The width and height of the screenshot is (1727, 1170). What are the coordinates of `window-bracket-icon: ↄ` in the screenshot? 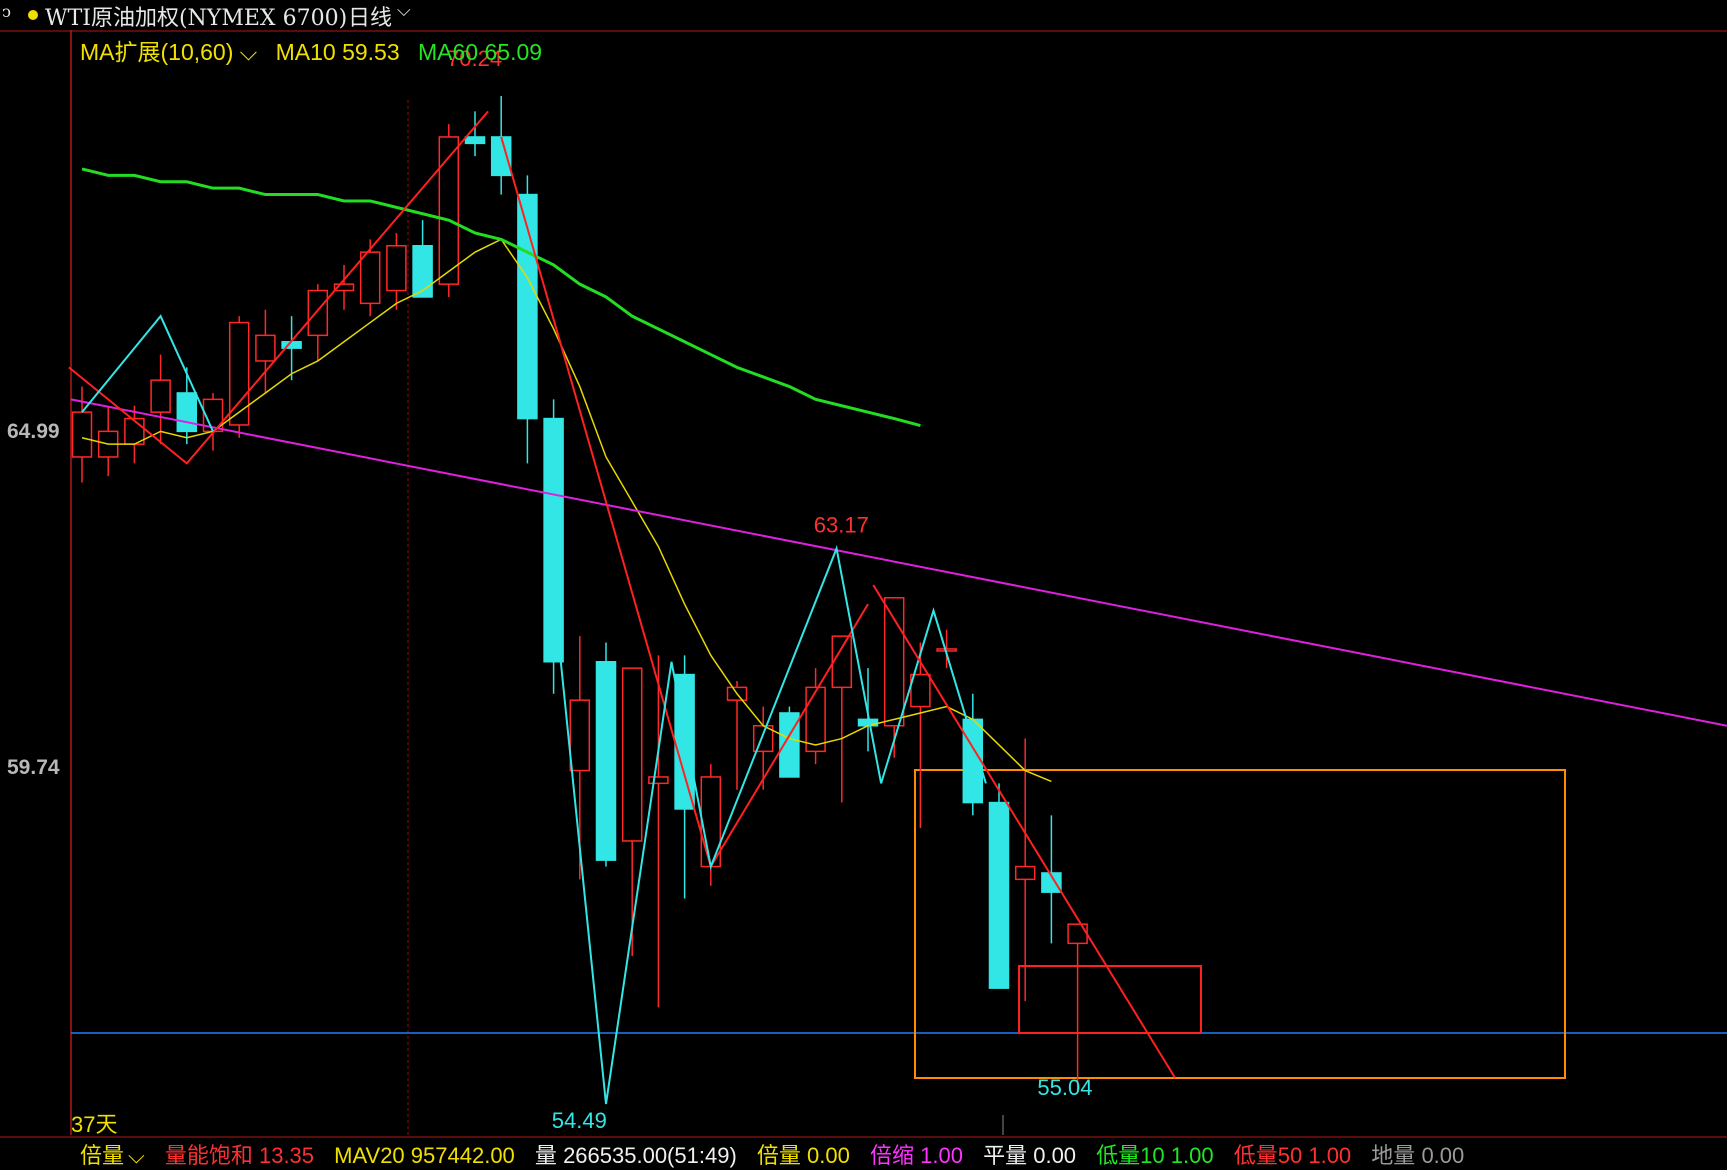 It's located at (6, 11).